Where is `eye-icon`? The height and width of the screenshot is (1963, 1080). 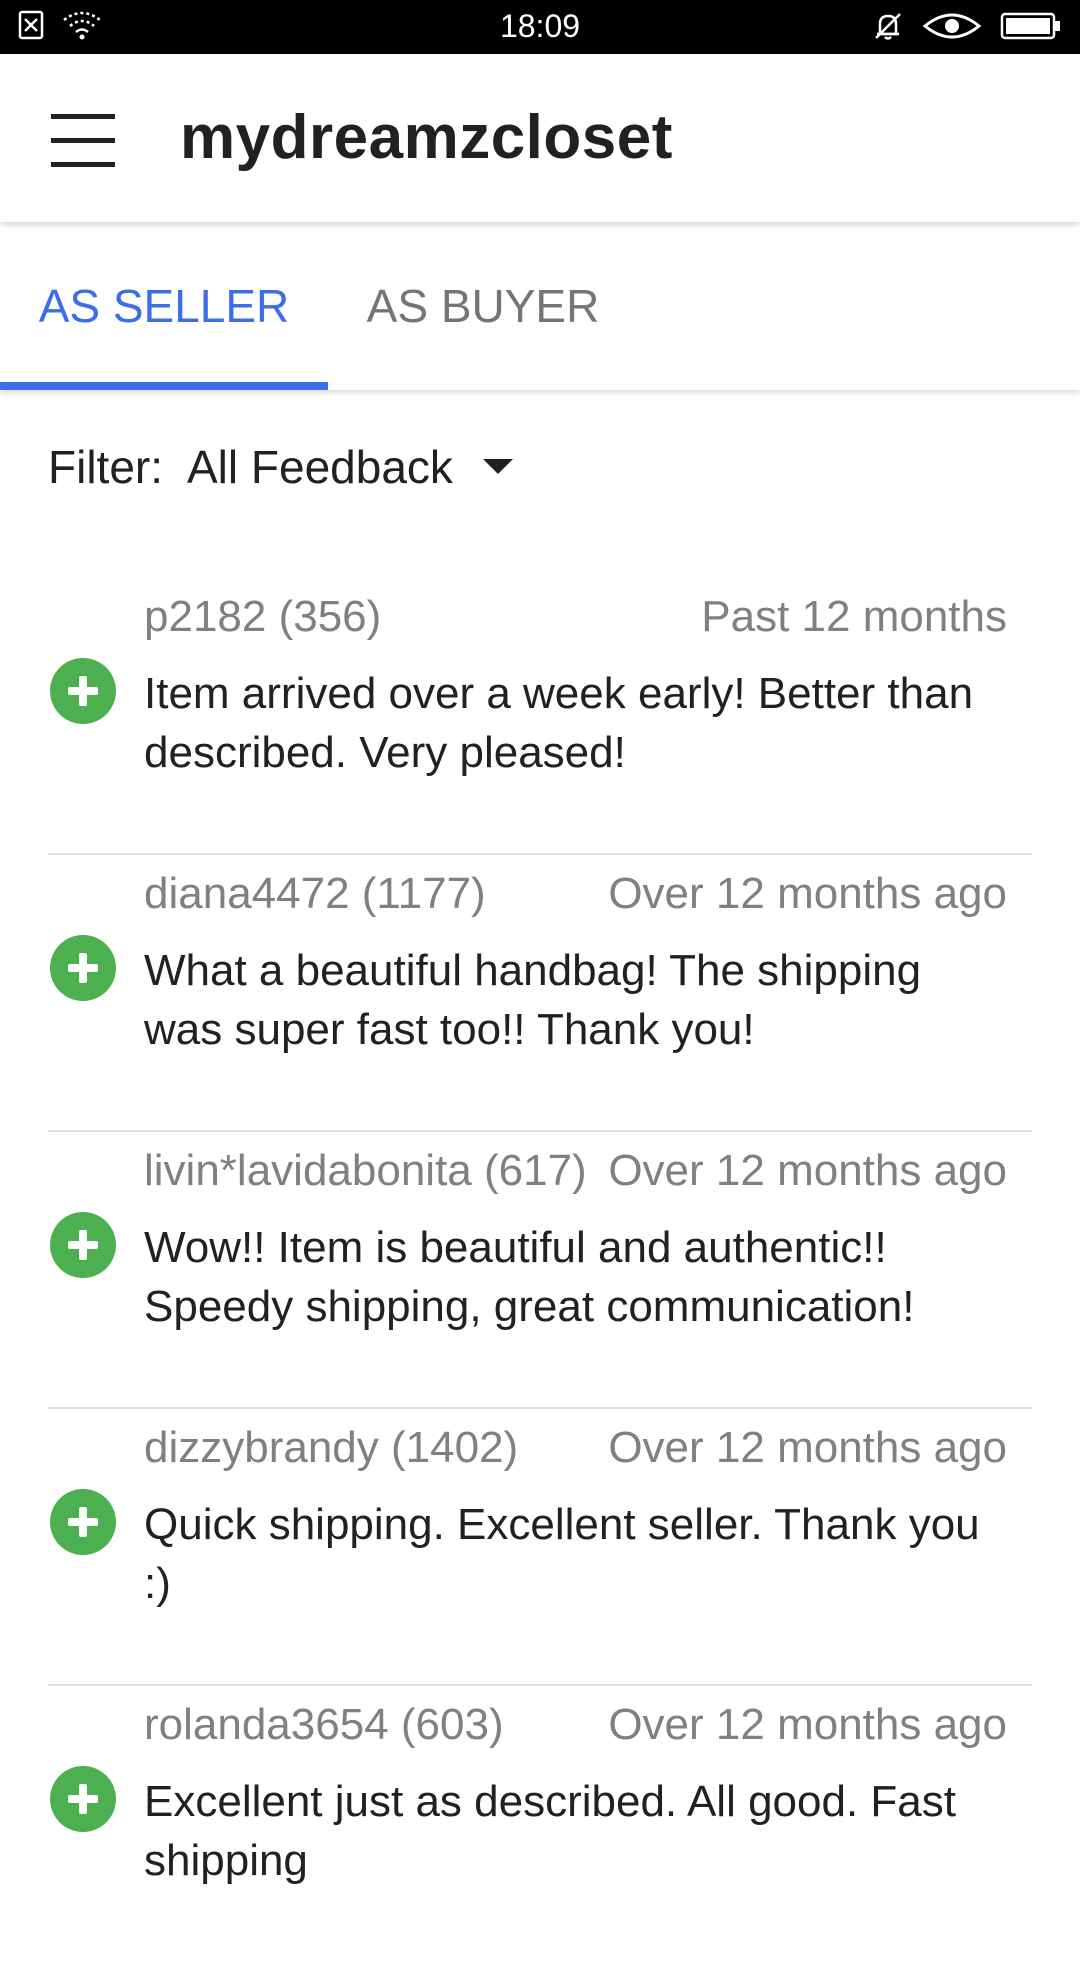
eye-icon is located at coordinates (952, 26).